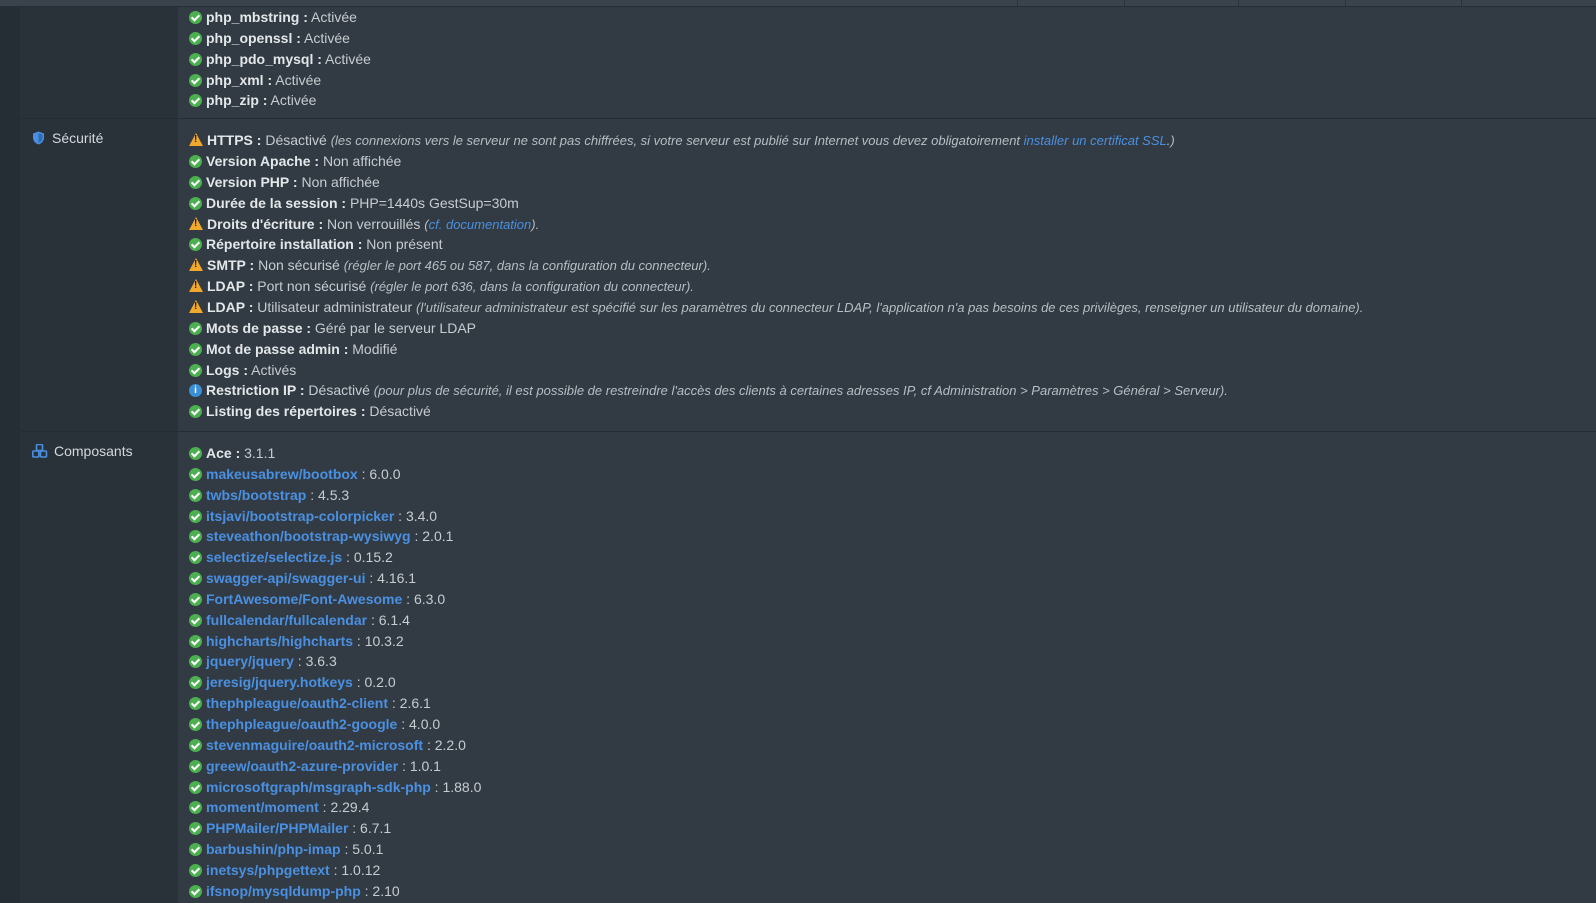 The height and width of the screenshot is (903, 1596). Describe the element at coordinates (892, 703) in the screenshot. I see `component-item: thephpleague/oauth2-client : 2.6.1` at that location.